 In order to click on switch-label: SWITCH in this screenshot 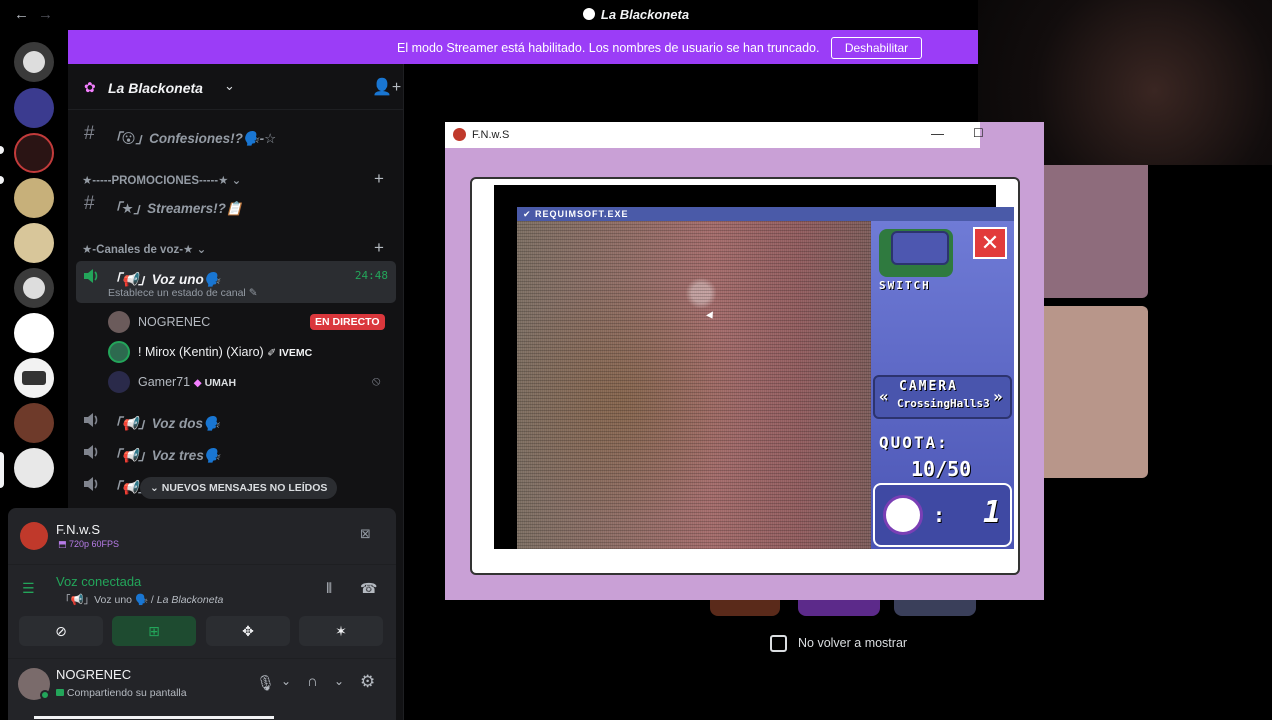, I will do `click(905, 285)`.